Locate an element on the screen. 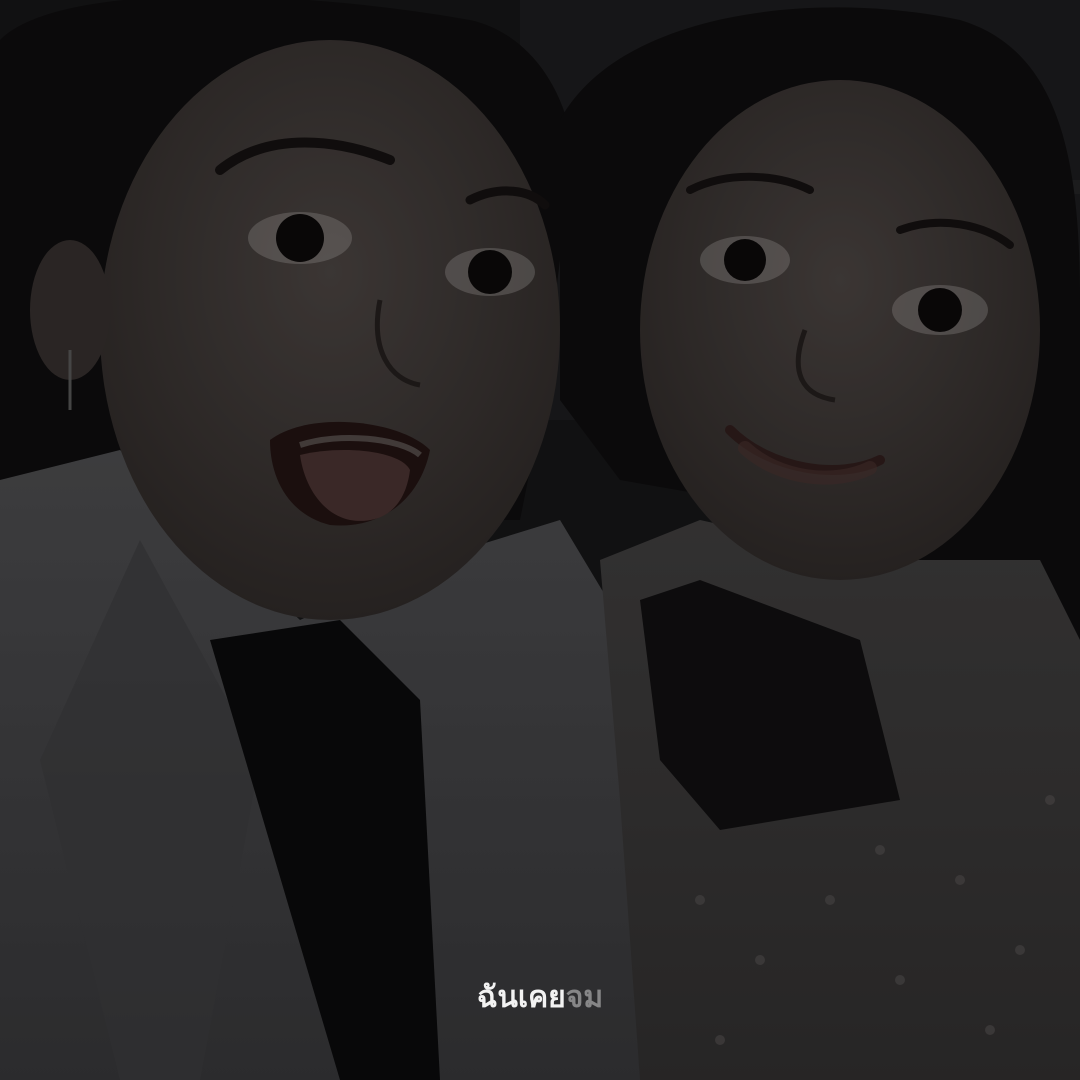 The height and width of the screenshot is (1080, 1080). caption-fading-text: จม is located at coordinates (584, 997).